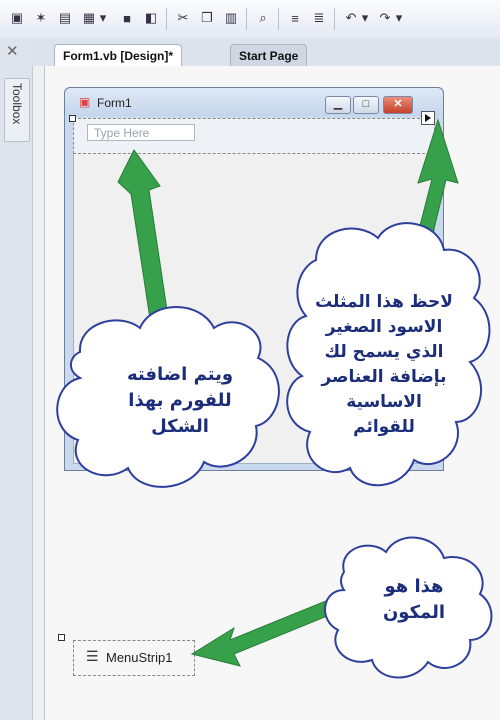 Image resolution: width=500 pixels, height=720 pixels. What do you see at coordinates (250, 19) in the screenshot?
I see `toolbar: ▣ ✶ ▤ ▦ ▾ ■ ◧ ✂ ❐ ▥ ⌕ ≡ ≣ ↶ ▾ ↷ ▾` at bounding box center [250, 19].